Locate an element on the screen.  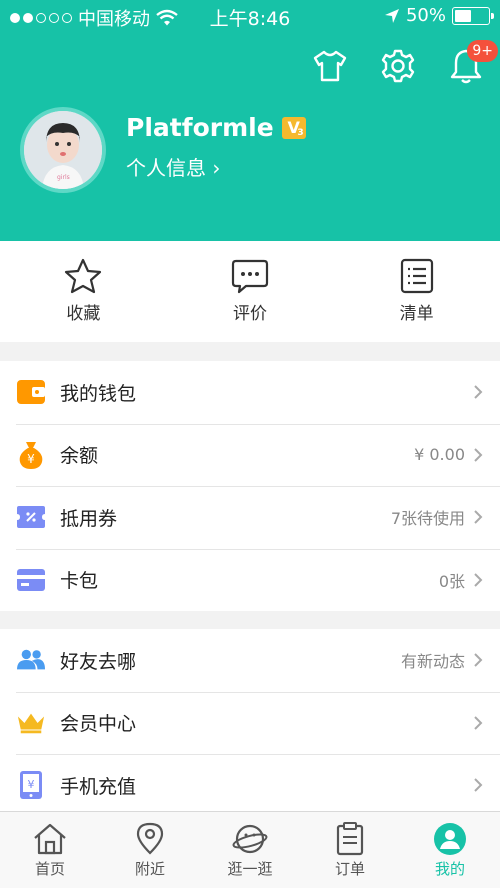
outfit-button is located at coordinates (330, 66).